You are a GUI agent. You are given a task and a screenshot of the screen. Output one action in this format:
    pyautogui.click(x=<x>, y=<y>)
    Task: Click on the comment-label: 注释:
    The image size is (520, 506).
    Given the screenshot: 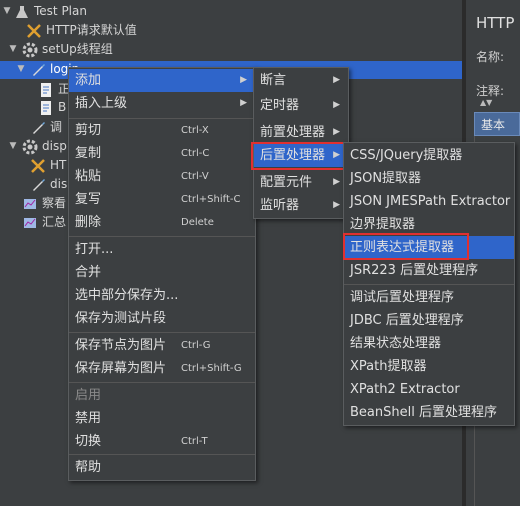 What is the action you would take?
    pyautogui.click(x=490, y=91)
    